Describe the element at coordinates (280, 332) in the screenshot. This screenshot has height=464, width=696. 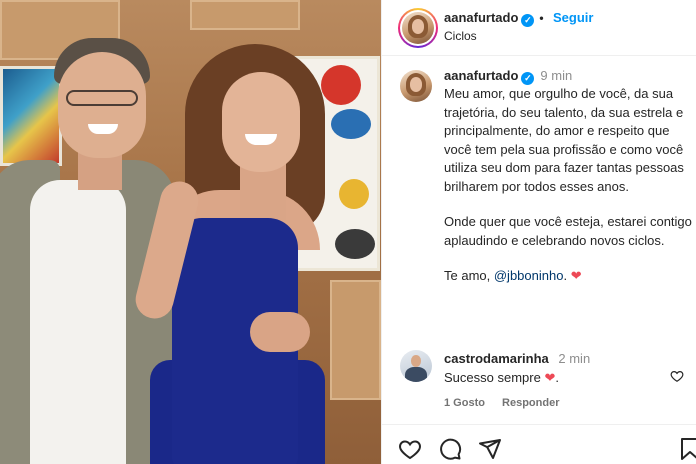
I see `man-hand` at that location.